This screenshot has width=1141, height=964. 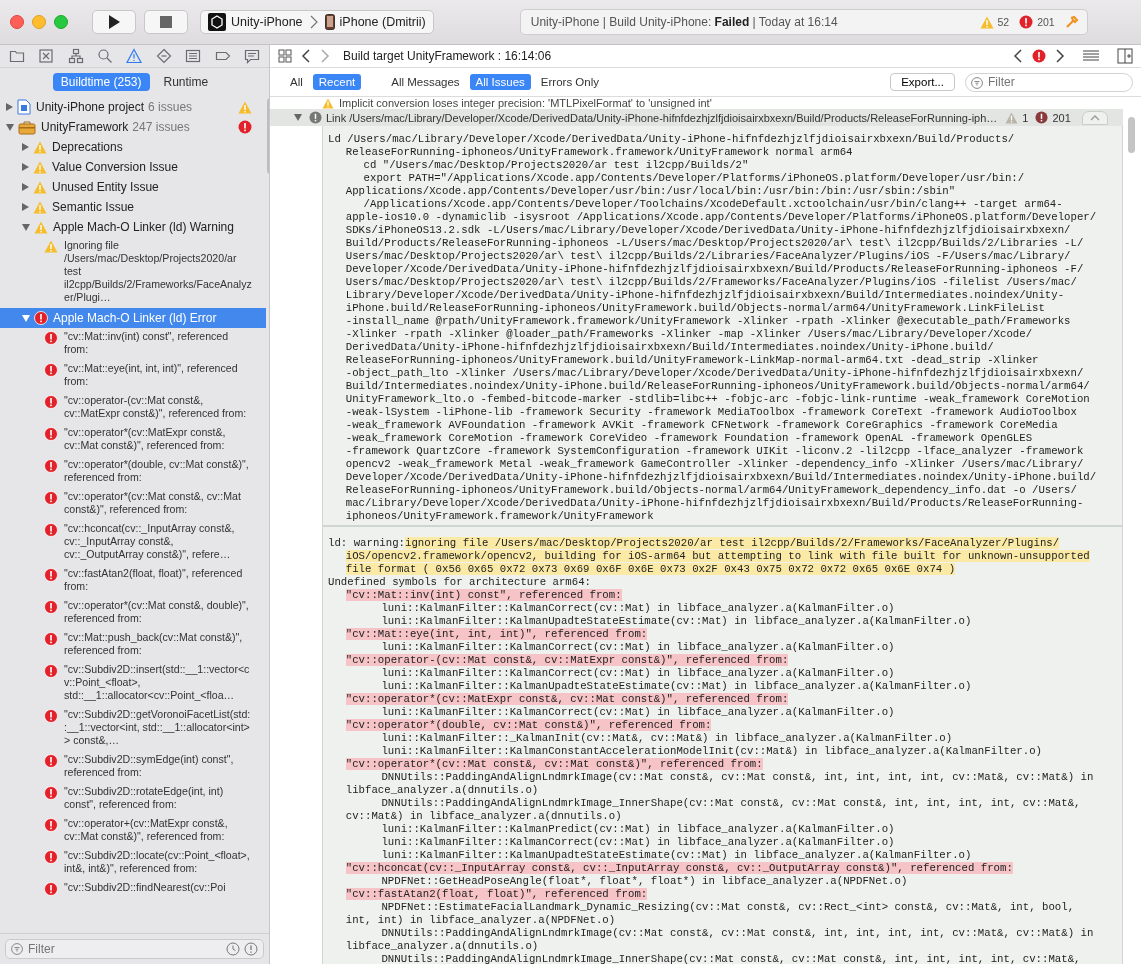 I want to click on log-line: iPhone.build/ReleaseForRunning-iphoneos/UnityFramework.build/Objects-normal/arm64/UnityFramework.LinkFileList, so click(x=695, y=308).